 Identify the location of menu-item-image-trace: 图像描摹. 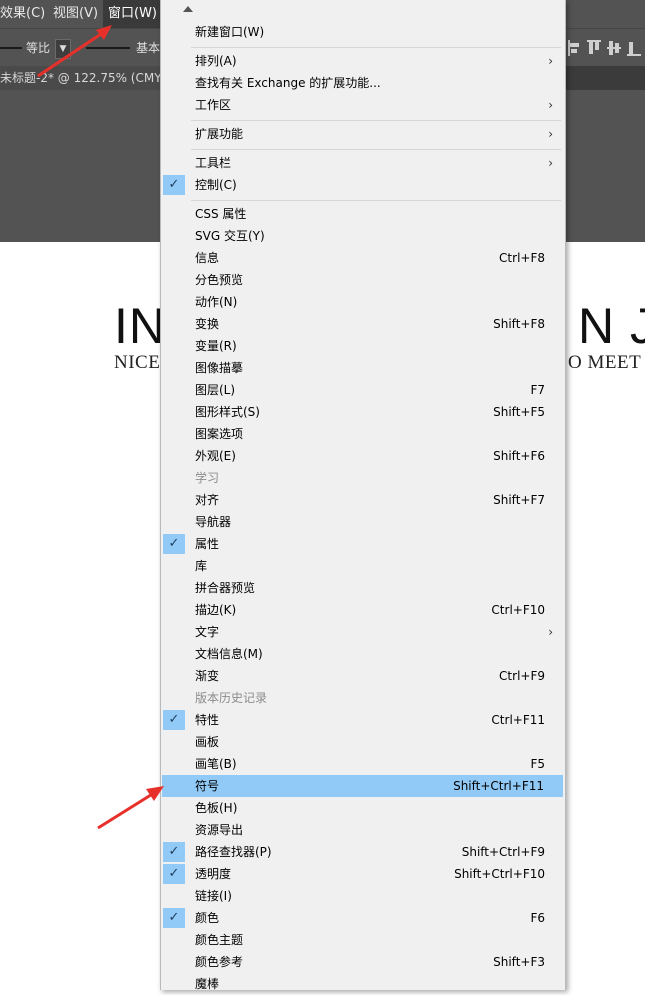
(363, 368).